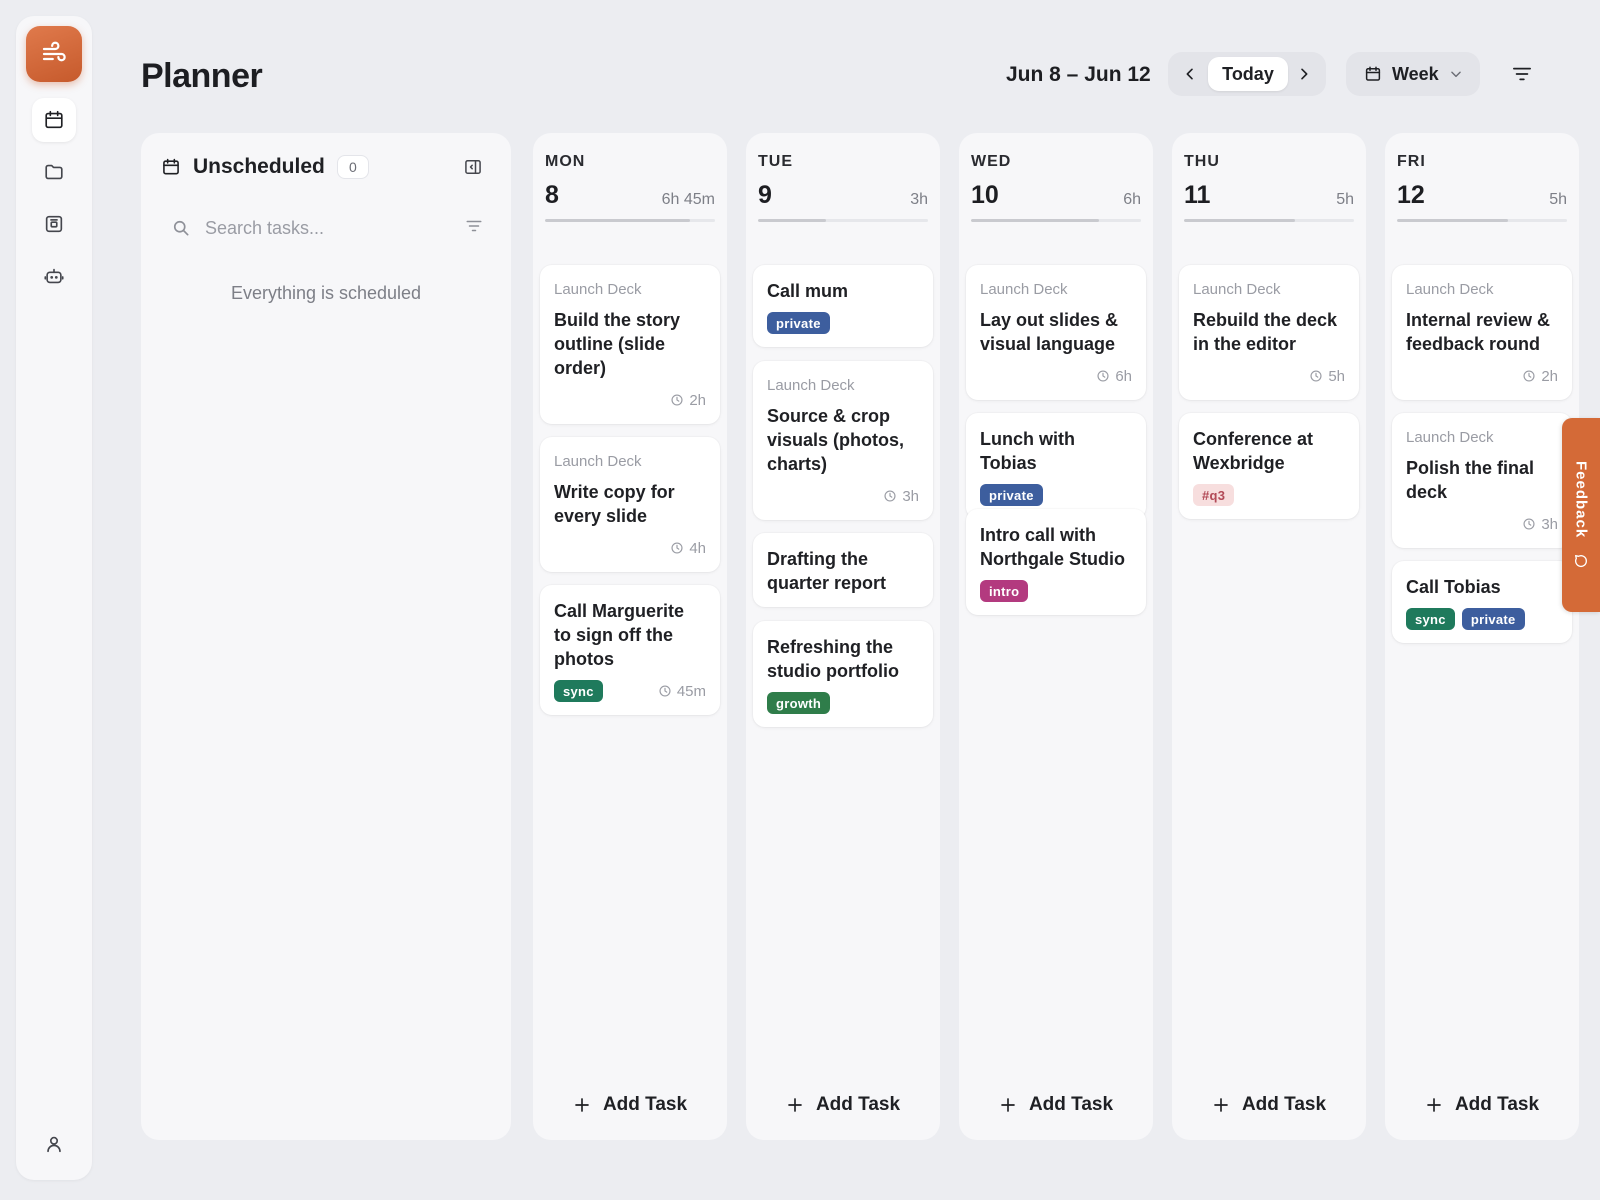 The width and height of the screenshot is (1600, 1200). Describe the element at coordinates (697, 548) in the screenshot. I see `task-duration-value: 4h` at that location.